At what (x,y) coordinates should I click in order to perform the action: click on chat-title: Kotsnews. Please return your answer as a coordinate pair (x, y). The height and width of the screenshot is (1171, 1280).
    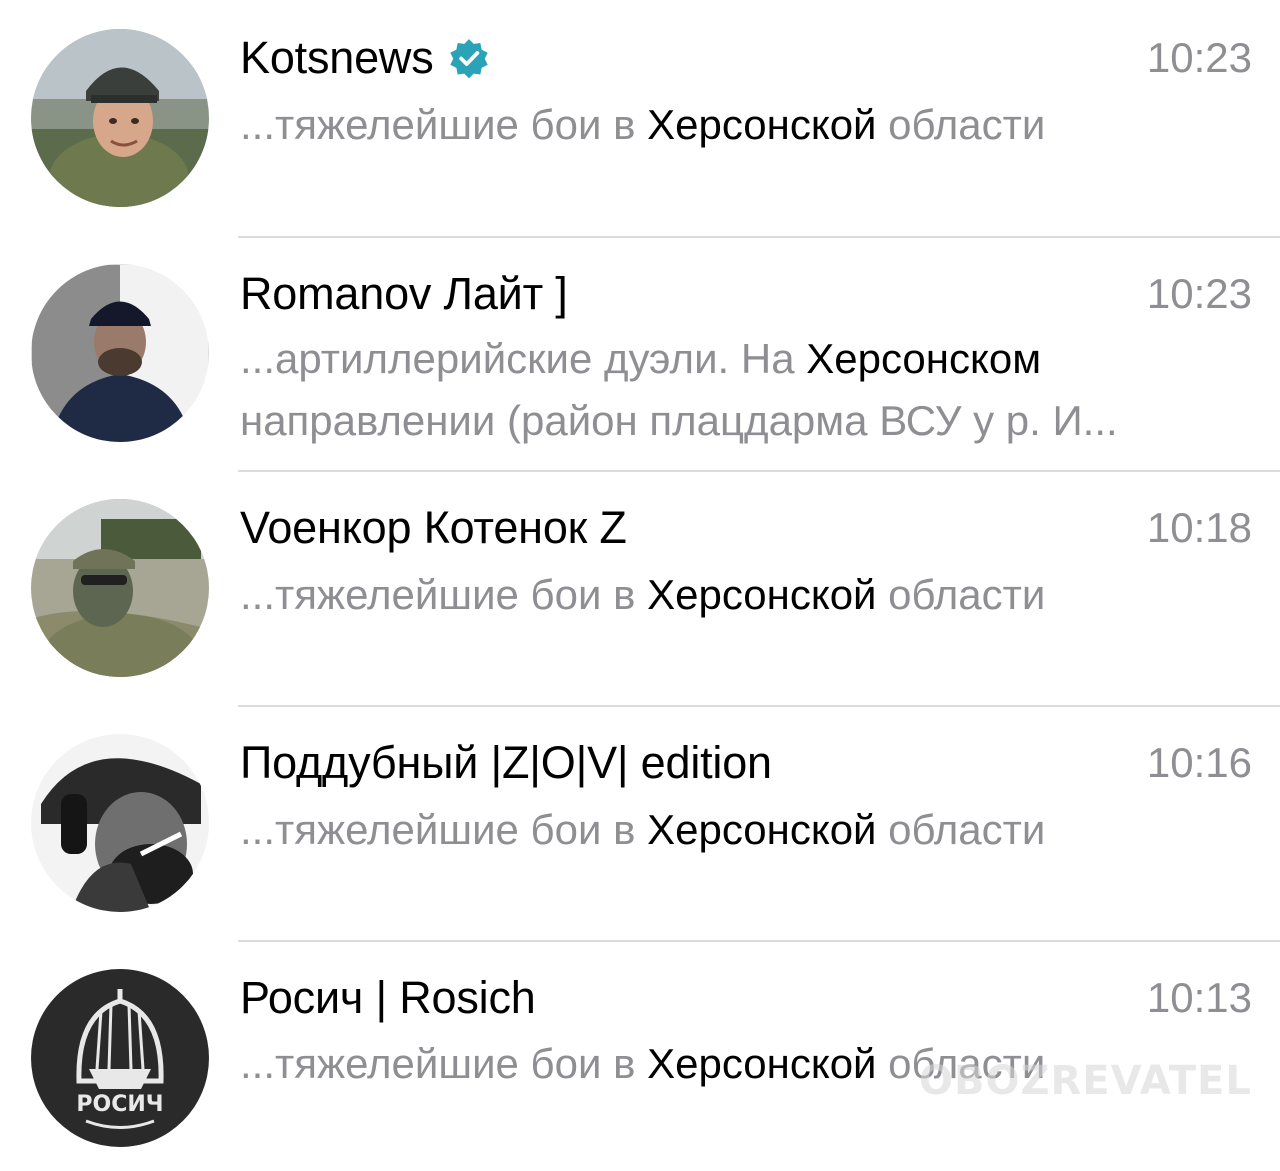
    Looking at the image, I should click on (337, 57).